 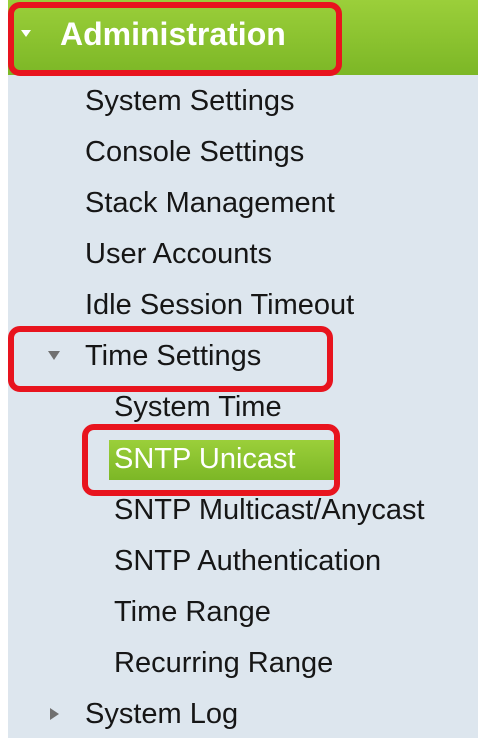 What do you see at coordinates (247, 561) in the screenshot?
I see `nav-subitem-sntp-authentication: SNTP Authentication` at bounding box center [247, 561].